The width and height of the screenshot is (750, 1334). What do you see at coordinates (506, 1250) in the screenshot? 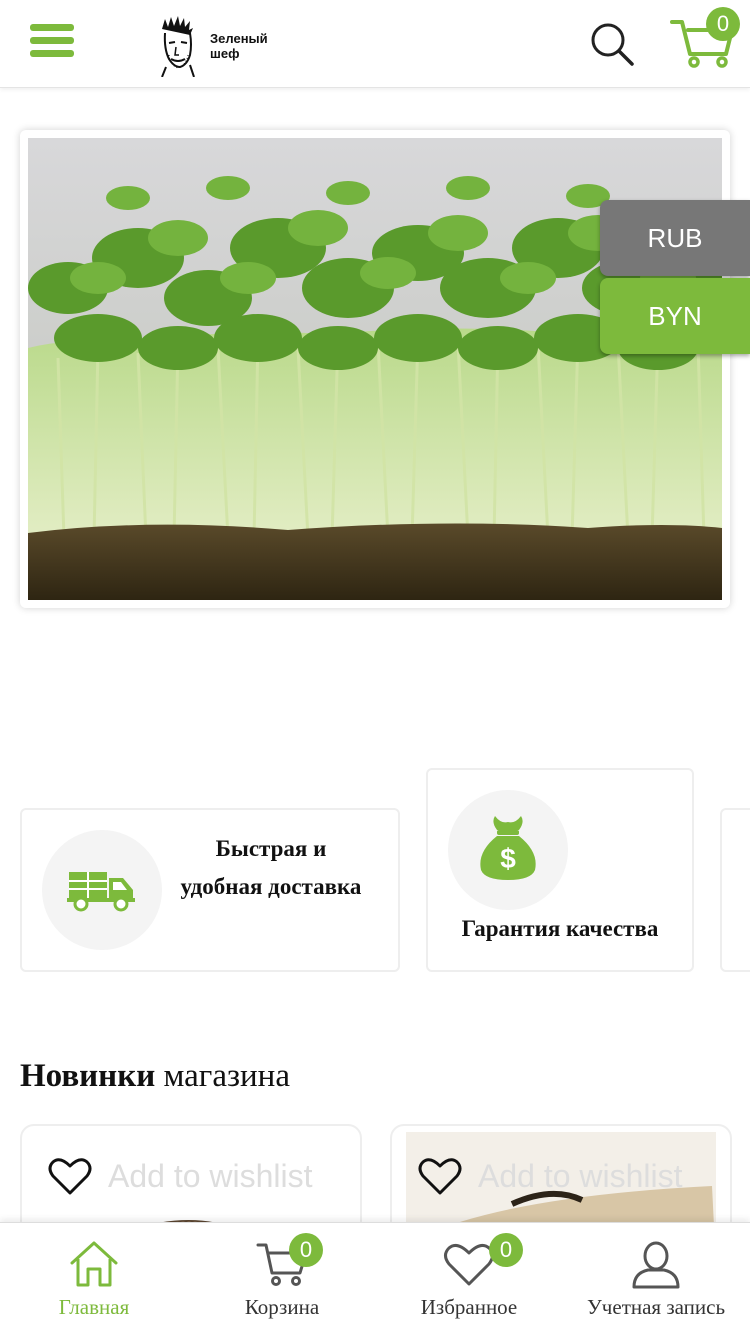
I see `favorites-badge: 0` at bounding box center [506, 1250].